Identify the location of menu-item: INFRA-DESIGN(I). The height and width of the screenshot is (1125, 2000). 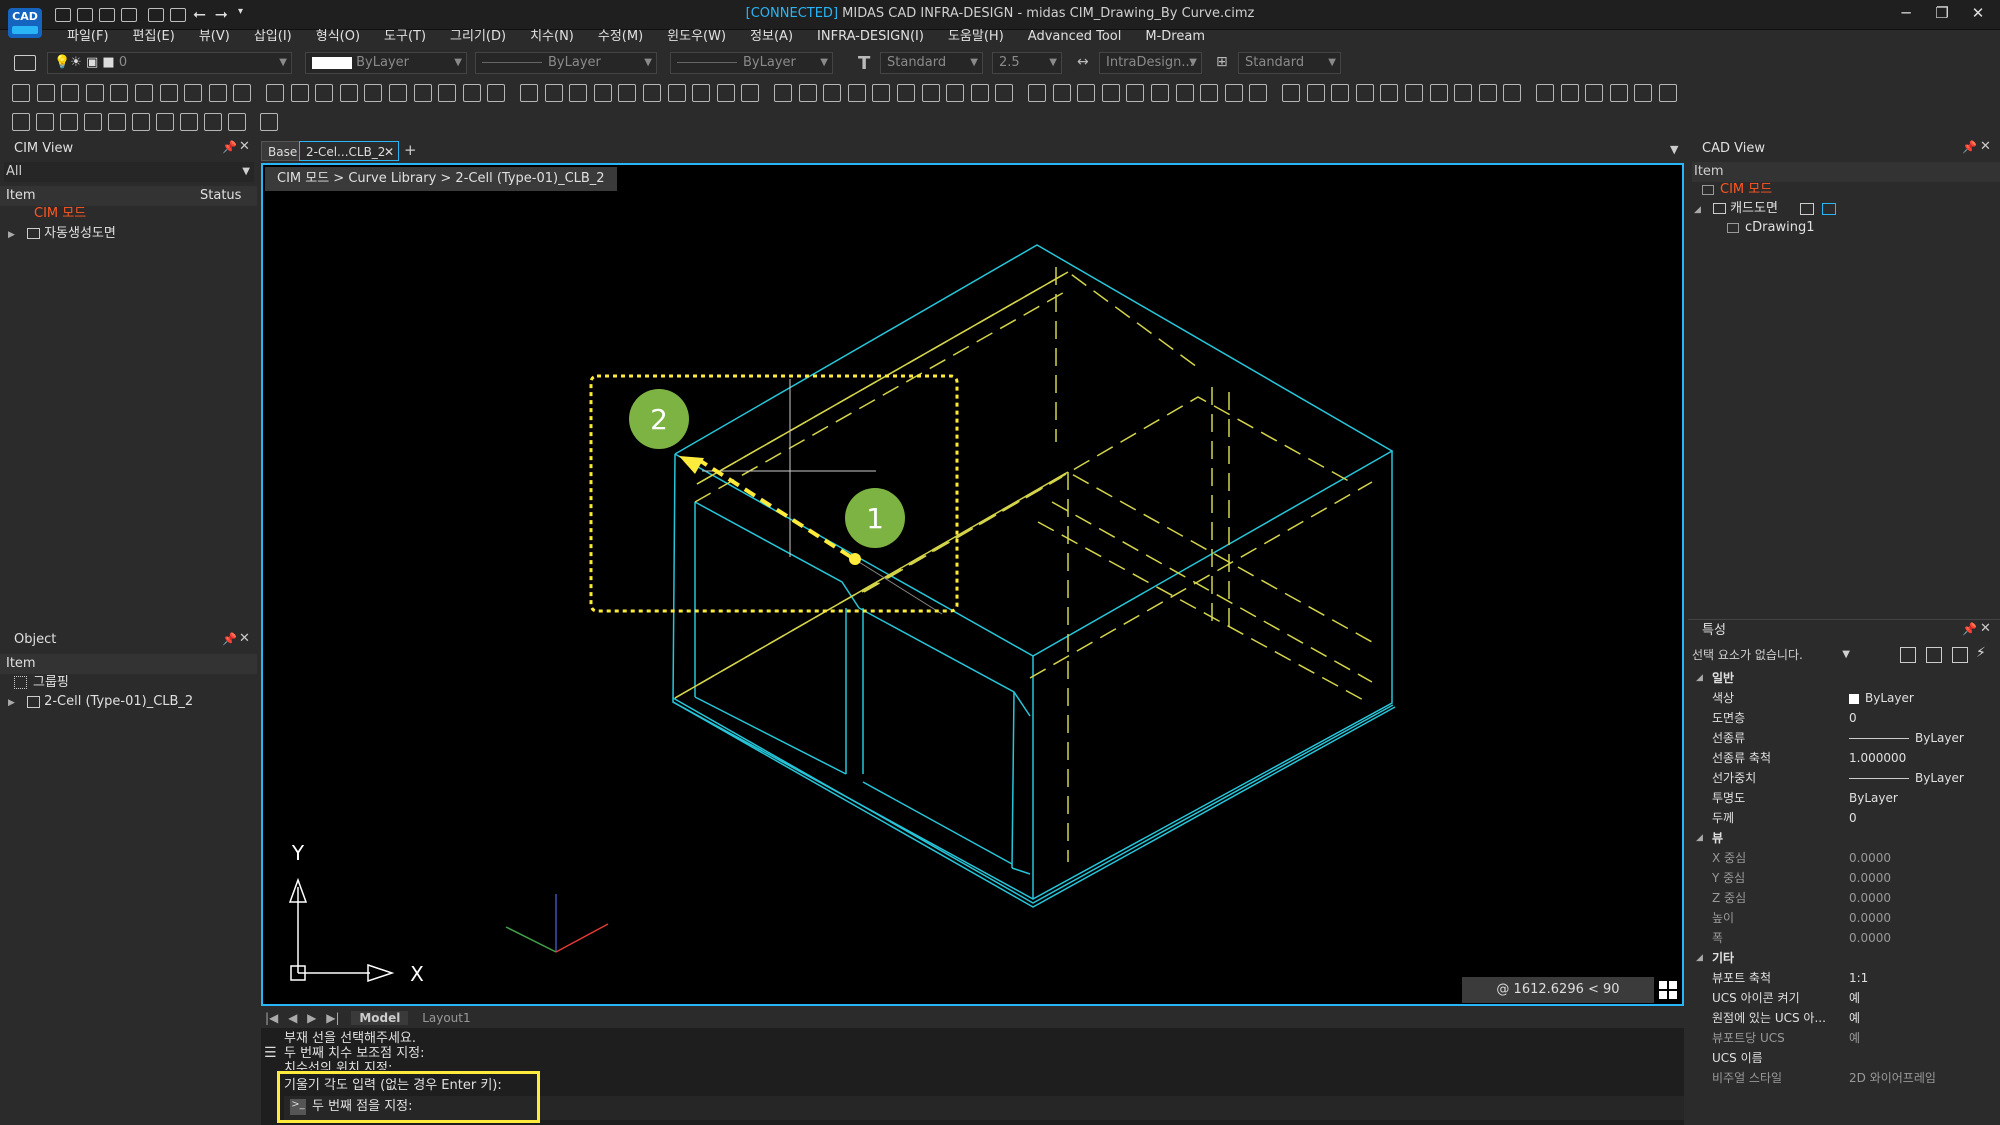
(870, 37).